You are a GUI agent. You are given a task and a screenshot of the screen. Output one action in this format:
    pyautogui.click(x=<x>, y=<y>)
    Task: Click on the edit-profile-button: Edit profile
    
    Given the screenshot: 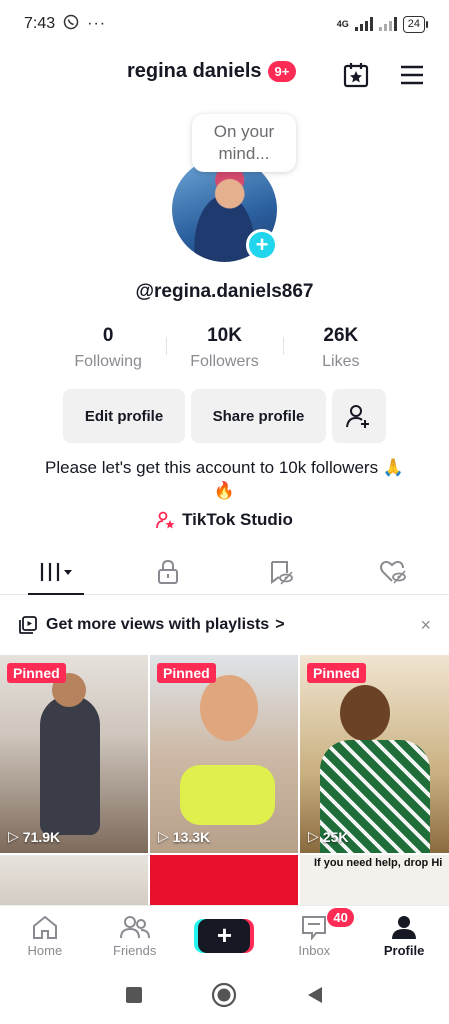 What is the action you would take?
    pyautogui.click(x=124, y=416)
    